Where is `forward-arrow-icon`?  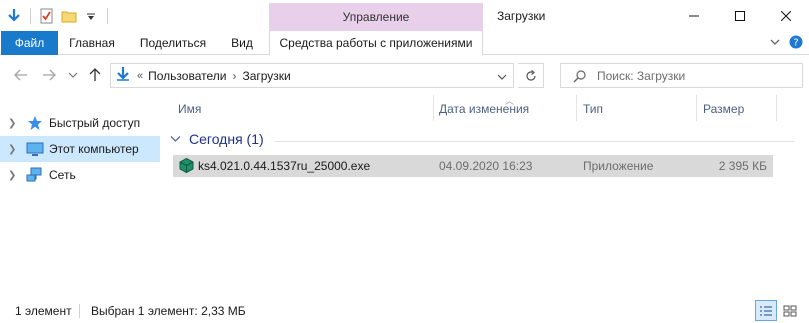 forward-arrow-icon is located at coordinates (49, 75).